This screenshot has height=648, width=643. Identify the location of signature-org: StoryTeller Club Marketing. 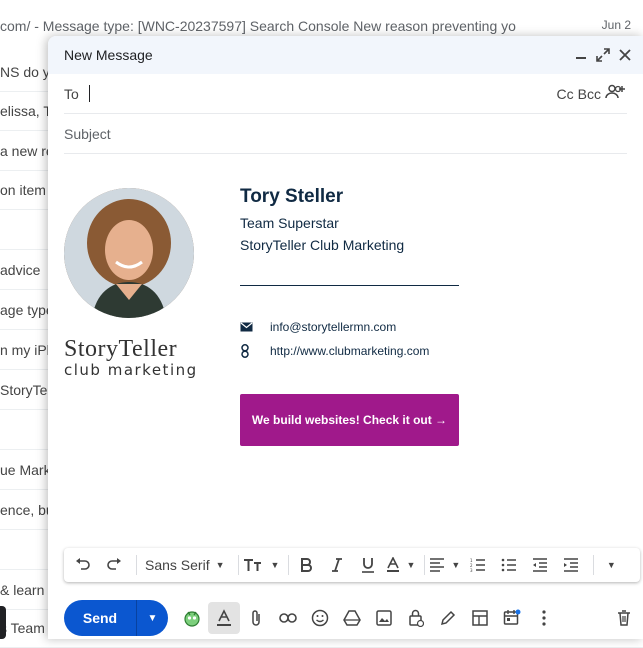
(322, 245).